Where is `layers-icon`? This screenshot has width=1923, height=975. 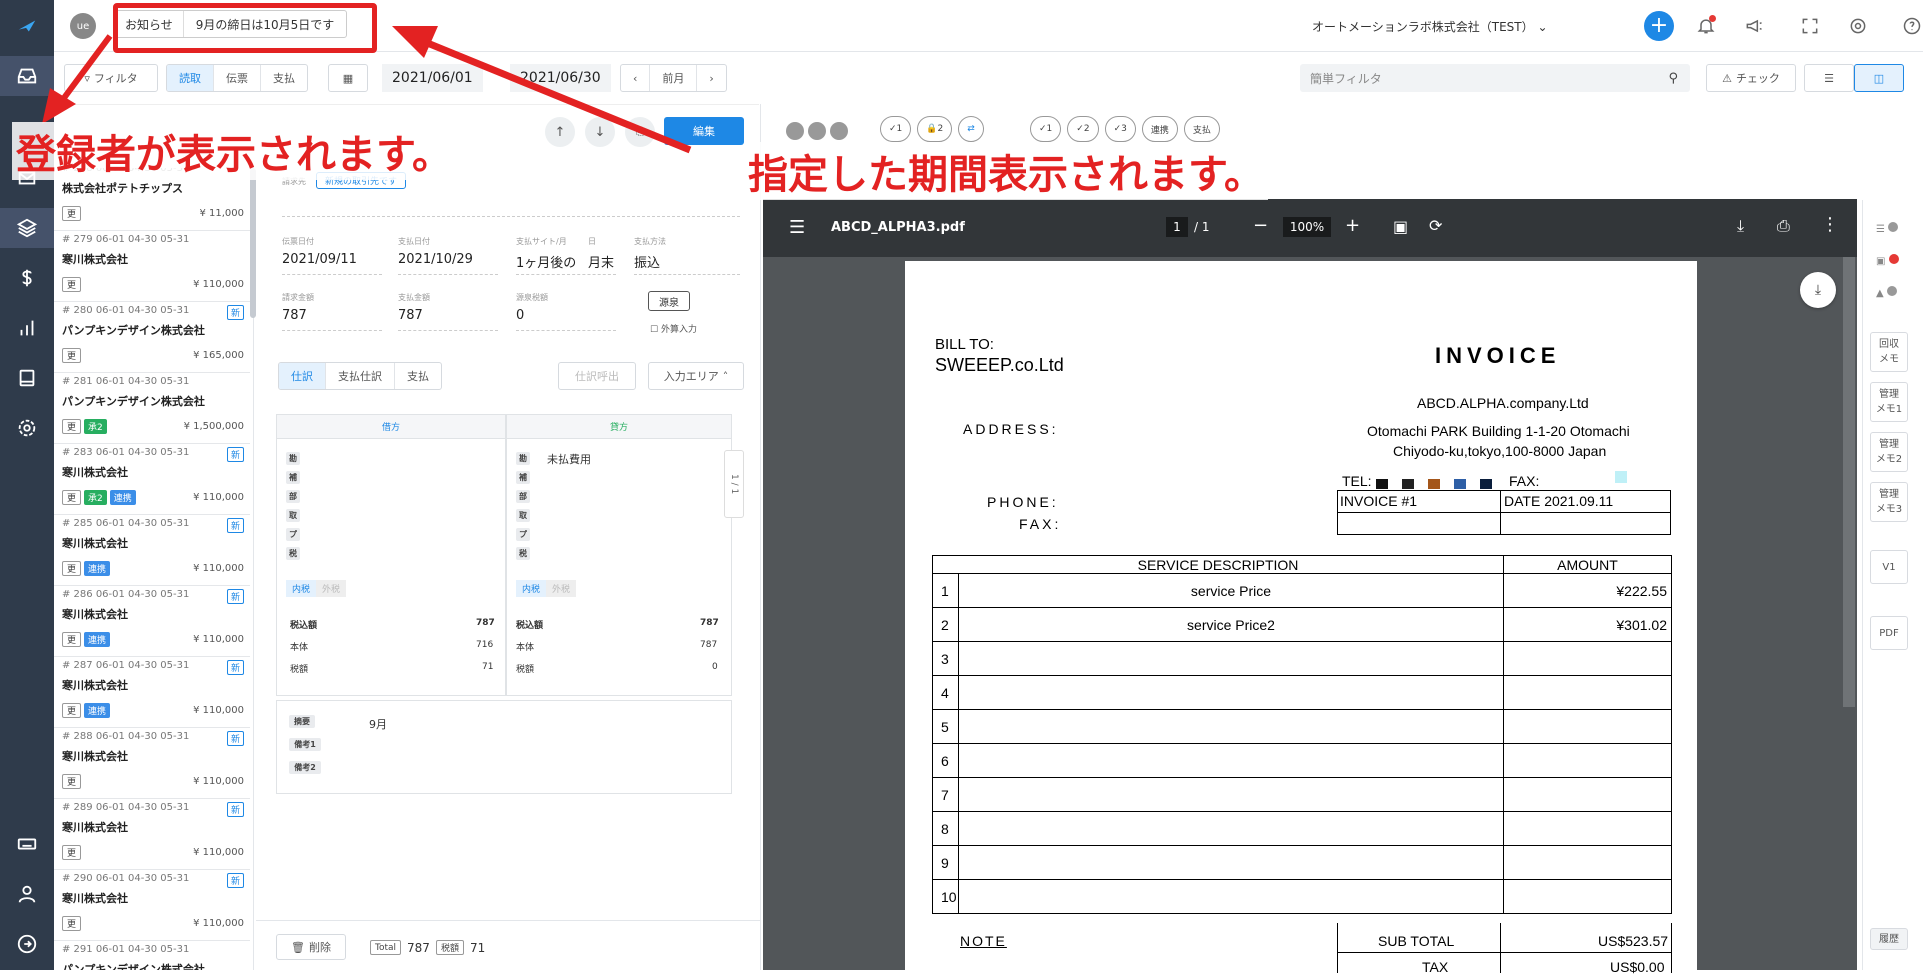 layers-icon is located at coordinates (27, 228).